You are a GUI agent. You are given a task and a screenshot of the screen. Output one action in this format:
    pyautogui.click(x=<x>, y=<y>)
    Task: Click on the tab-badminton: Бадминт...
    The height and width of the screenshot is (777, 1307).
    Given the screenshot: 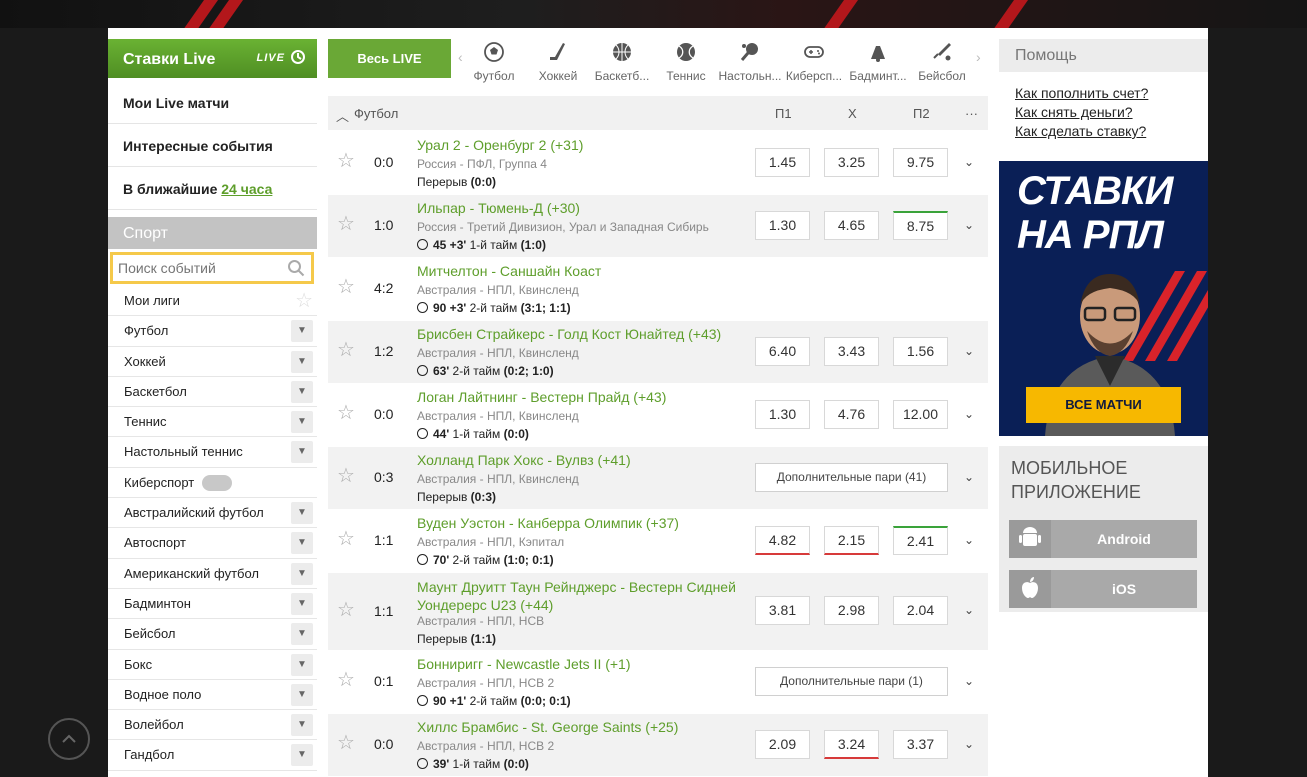 What is the action you would take?
    pyautogui.click(x=878, y=61)
    